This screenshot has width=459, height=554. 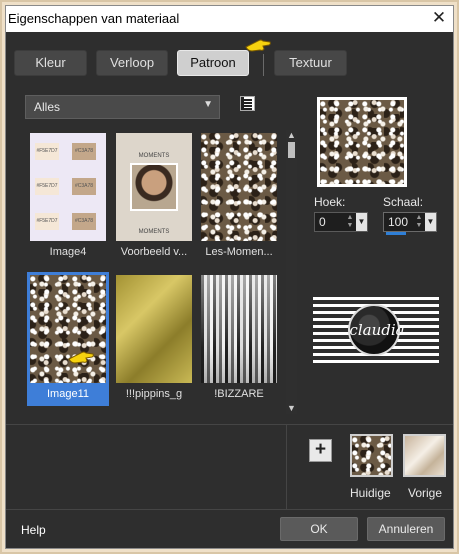 I want to click on scroll-down-icon: ▼, so click(x=291, y=408).